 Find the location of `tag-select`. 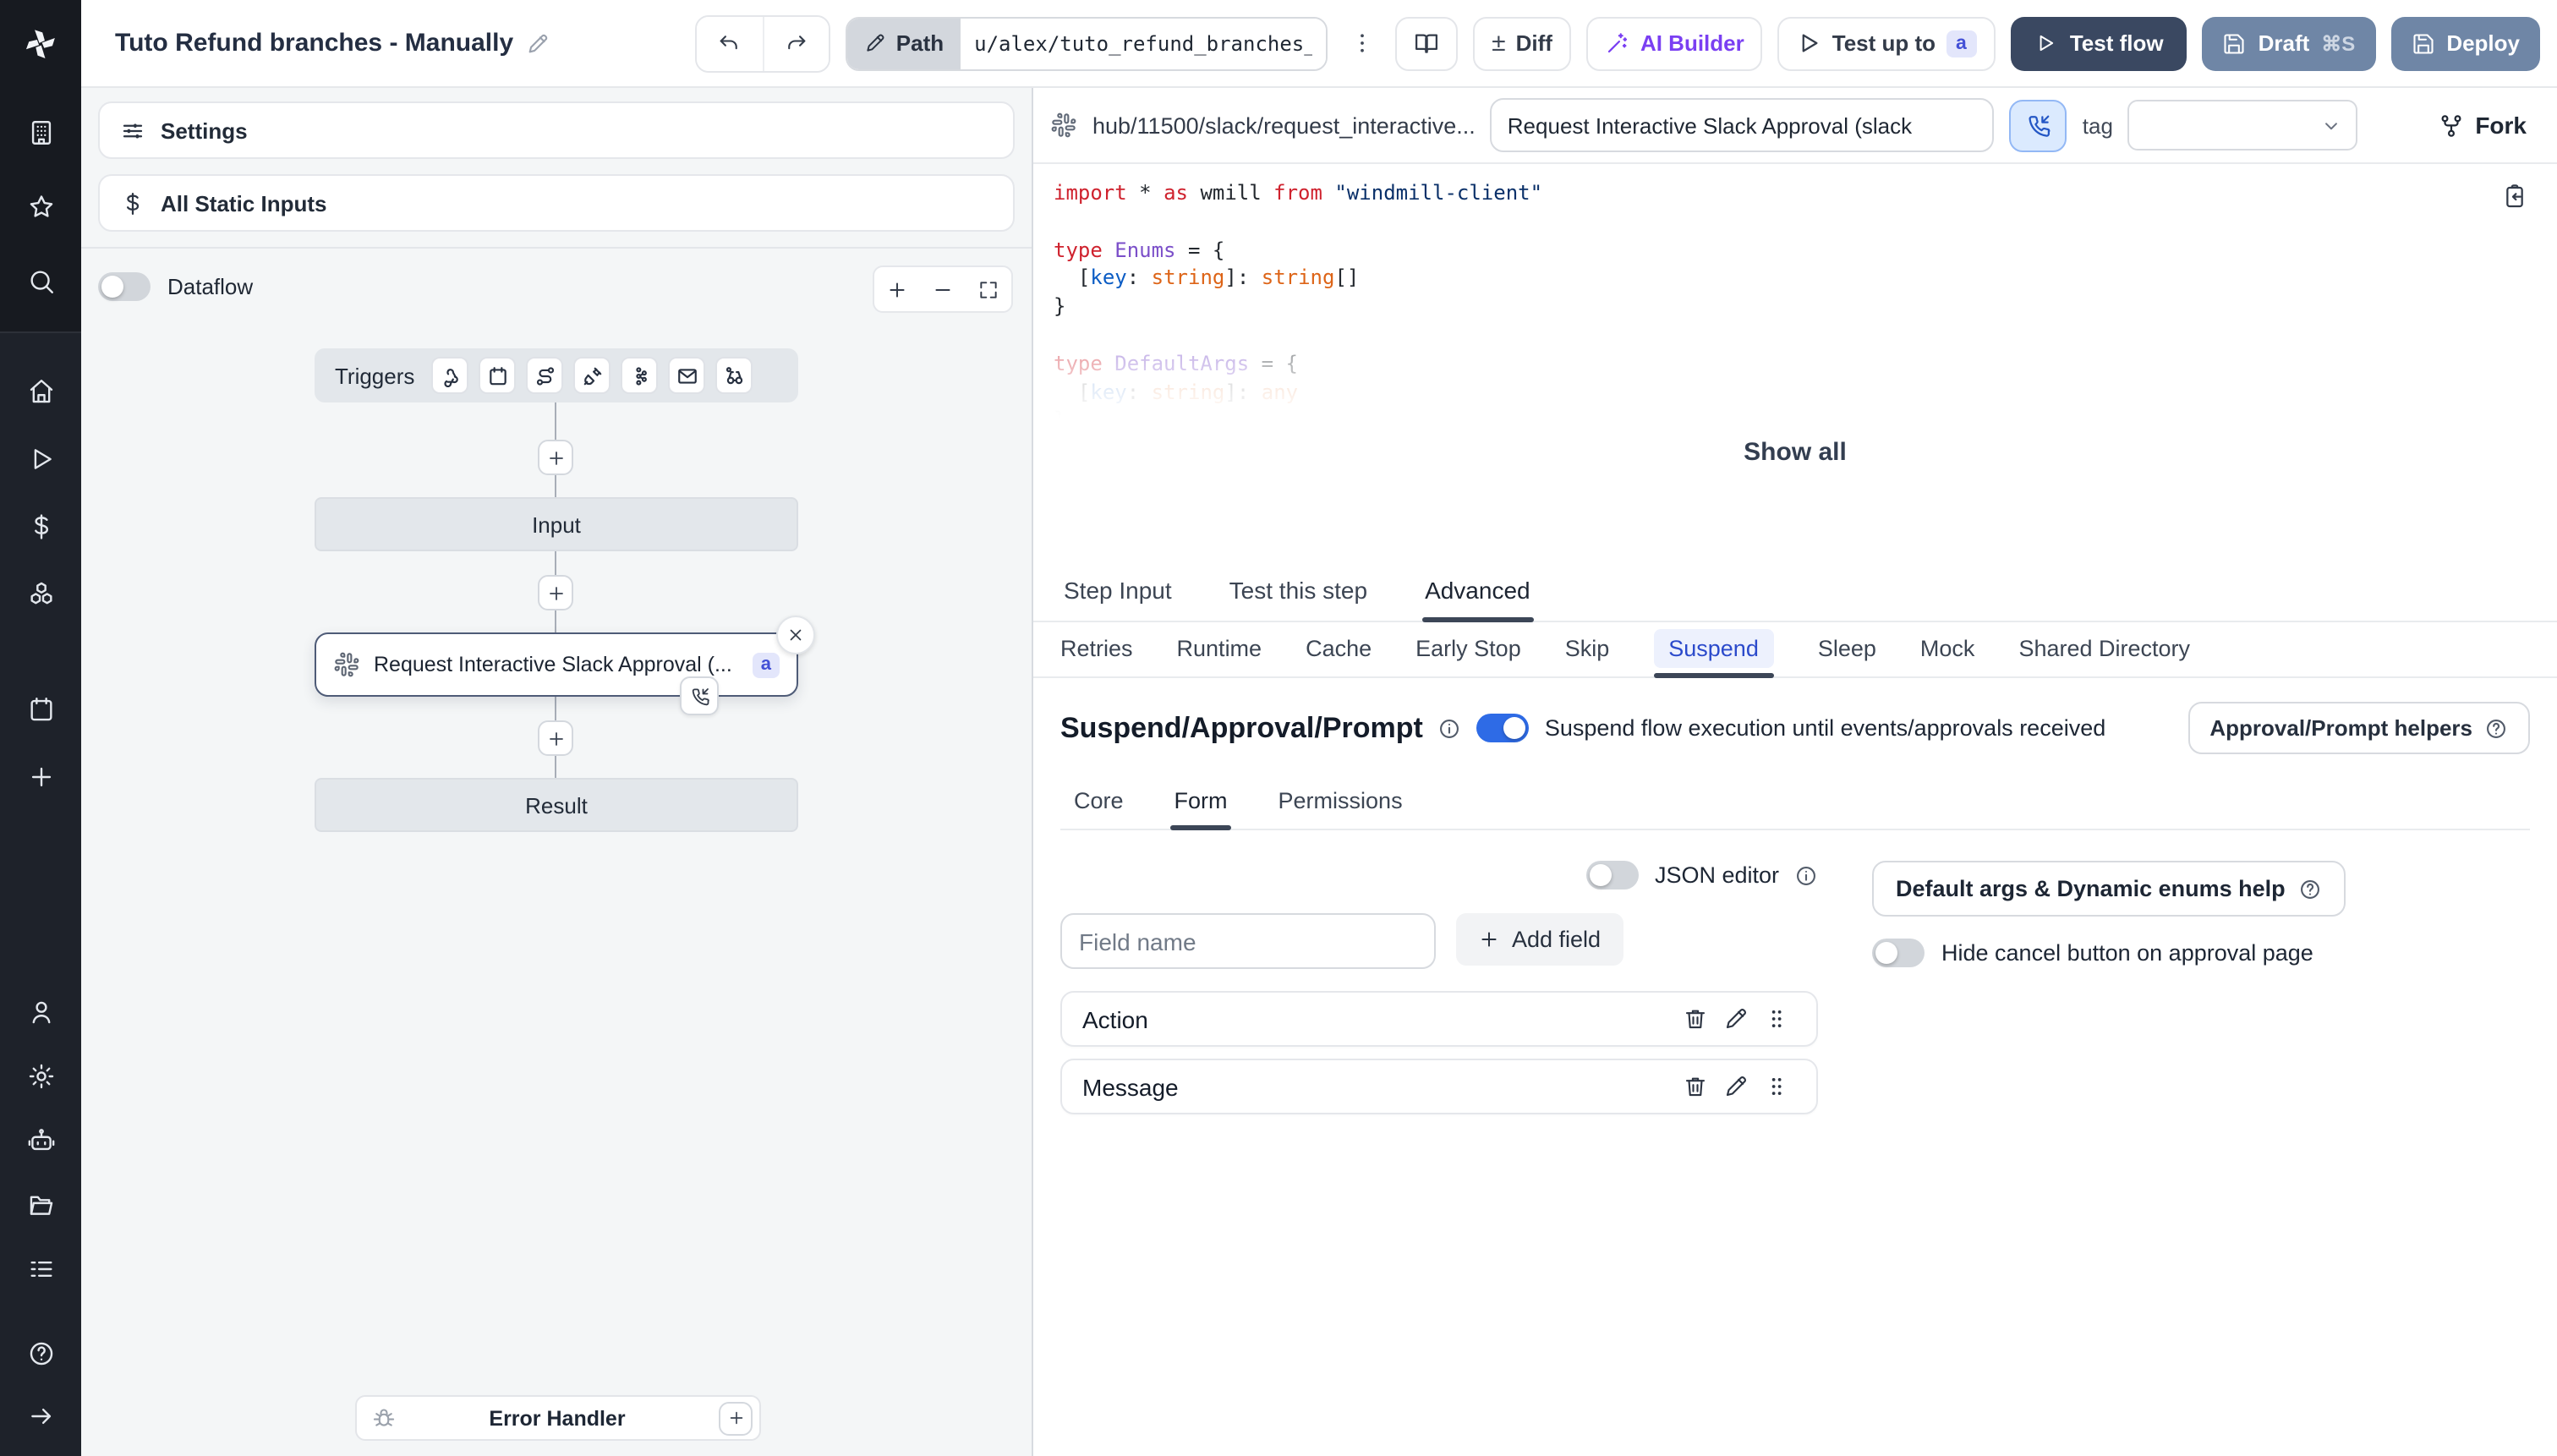

tag-select is located at coordinates (2242, 125).